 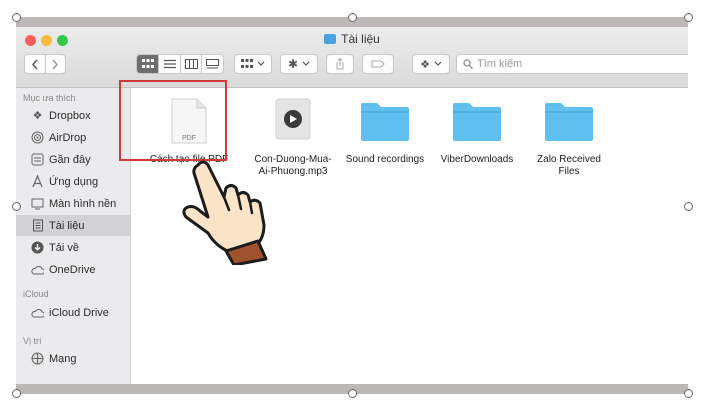 What do you see at coordinates (63, 358) in the screenshot?
I see `sidebar-item-label: Mạng` at bounding box center [63, 358].